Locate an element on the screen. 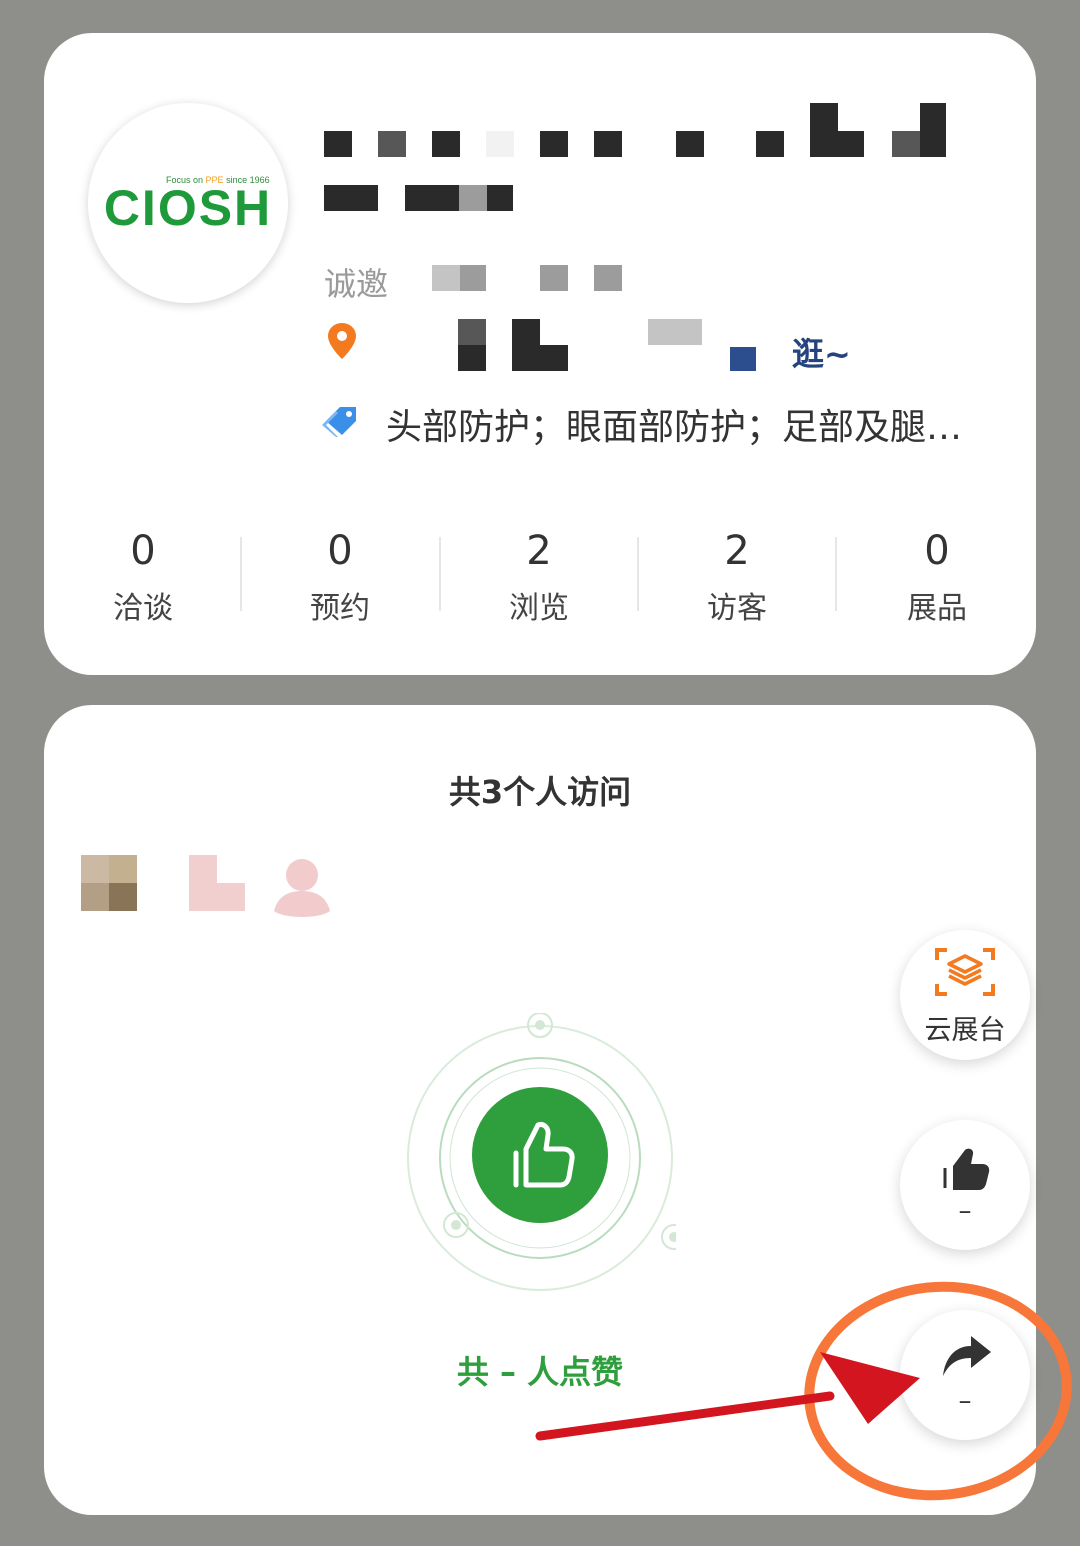  tag-icon is located at coordinates (339, 422).